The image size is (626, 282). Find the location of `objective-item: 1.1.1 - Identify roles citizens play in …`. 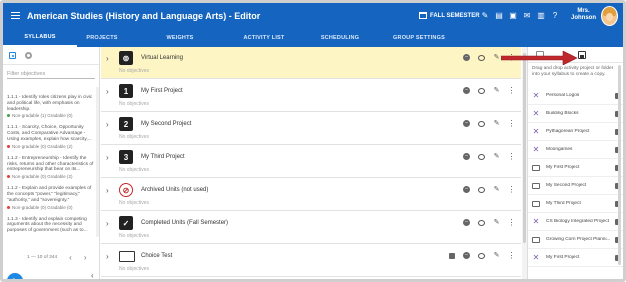

objective-item: 1.1.1 - Identify roles citizens play in … is located at coordinates (51, 106).